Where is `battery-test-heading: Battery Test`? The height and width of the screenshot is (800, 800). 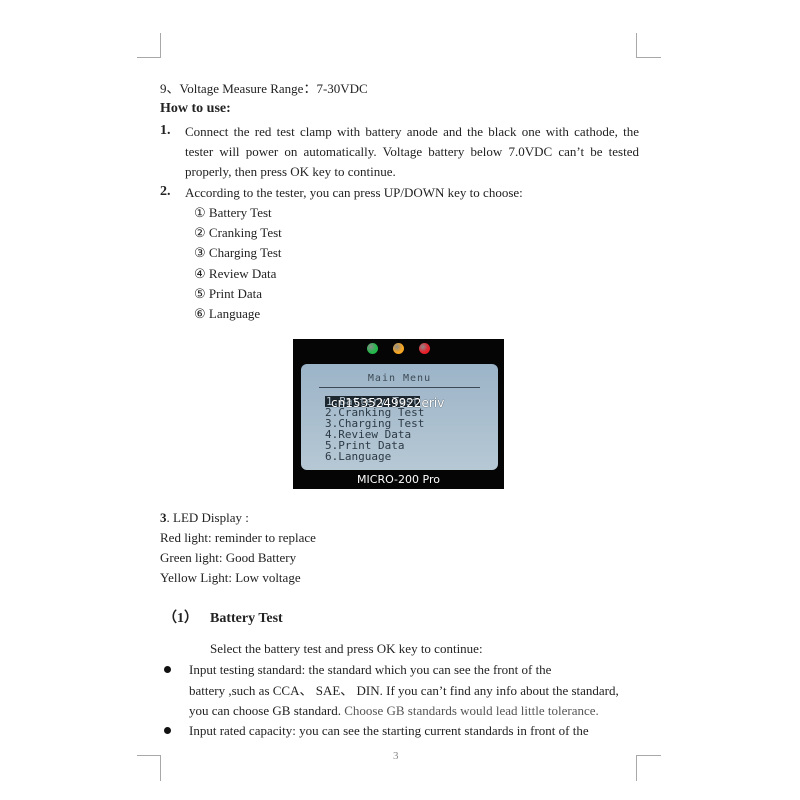
battery-test-heading: Battery Test is located at coordinates (246, 618).